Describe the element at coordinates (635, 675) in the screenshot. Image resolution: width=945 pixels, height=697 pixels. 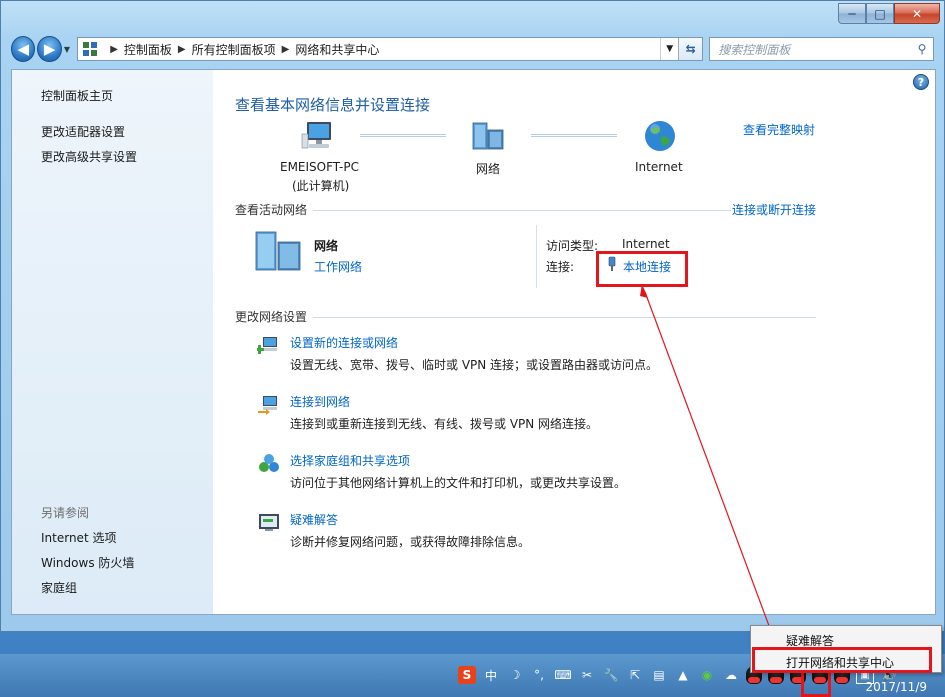
I see `share-icon: ⇱` at that location.